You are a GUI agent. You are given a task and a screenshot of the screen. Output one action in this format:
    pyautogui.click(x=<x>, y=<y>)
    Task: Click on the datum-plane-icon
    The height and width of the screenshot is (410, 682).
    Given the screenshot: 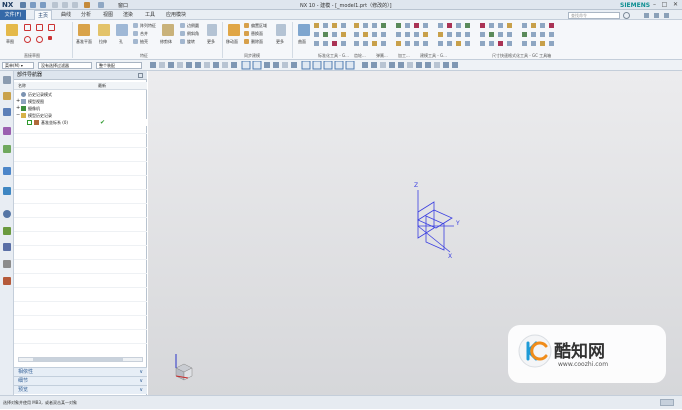 What is the action you would take?
    pyautogui.click(x=84, y=30)
    